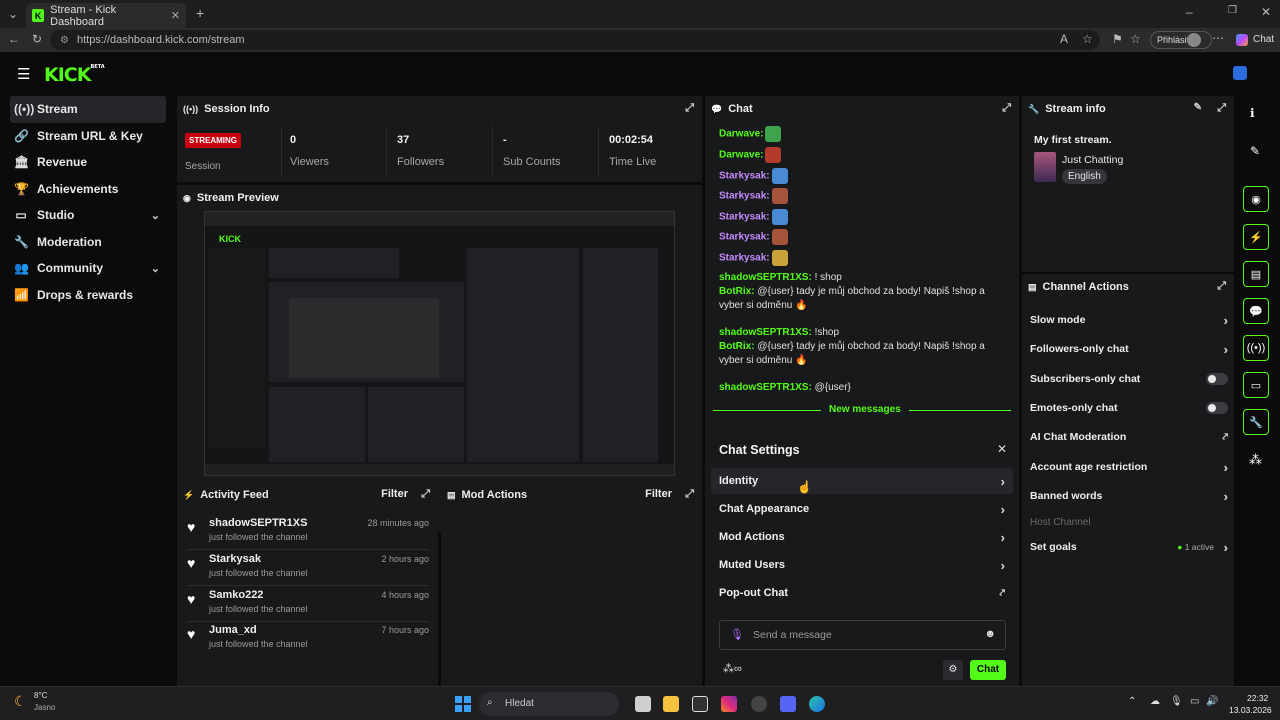 The height and width of the screenshot is (720, 1280). What do you see at coordinates (463, 704) in the screenshot?
I see `windows-start-icon` at bounding box center [463, 704].